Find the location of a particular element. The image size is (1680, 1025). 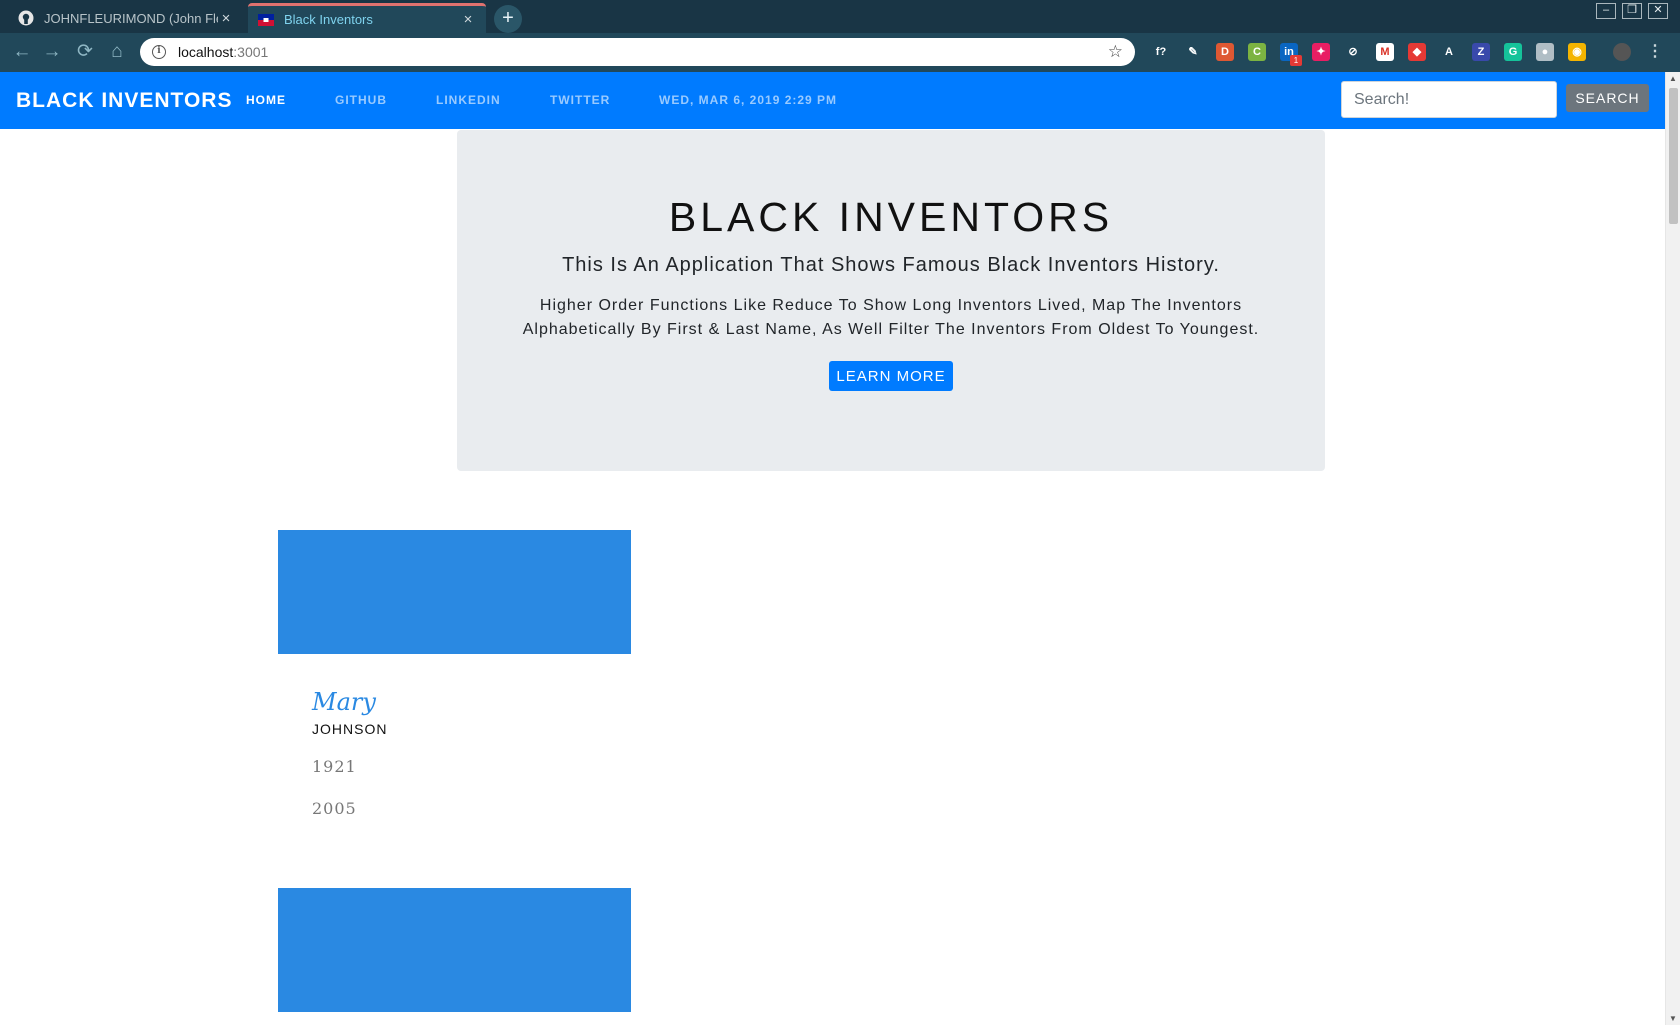

site-brand: BLACK INVENTORS is located at coordinates (124, 101).